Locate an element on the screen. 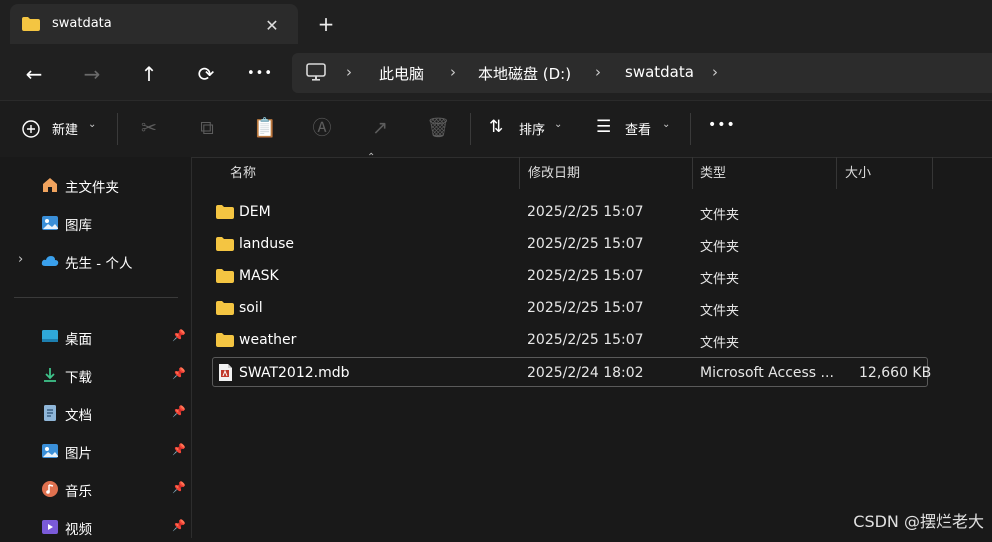  sidebar-item-label: 图库 is located at coordinates (78, 226).